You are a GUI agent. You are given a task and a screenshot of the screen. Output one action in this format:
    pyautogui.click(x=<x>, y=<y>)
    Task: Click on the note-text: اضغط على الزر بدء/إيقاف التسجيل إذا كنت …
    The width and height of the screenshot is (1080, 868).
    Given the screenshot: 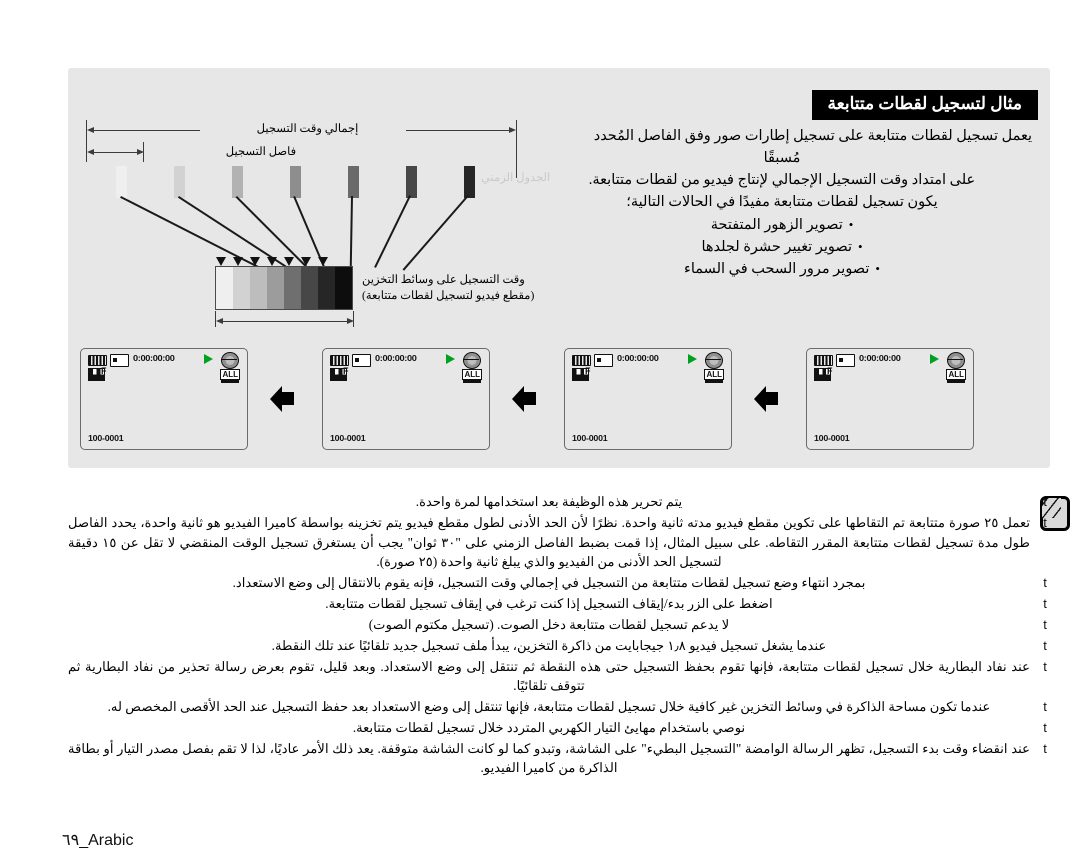 What is the action you would take?
    pyautogui.click(x=549, y=603)
    